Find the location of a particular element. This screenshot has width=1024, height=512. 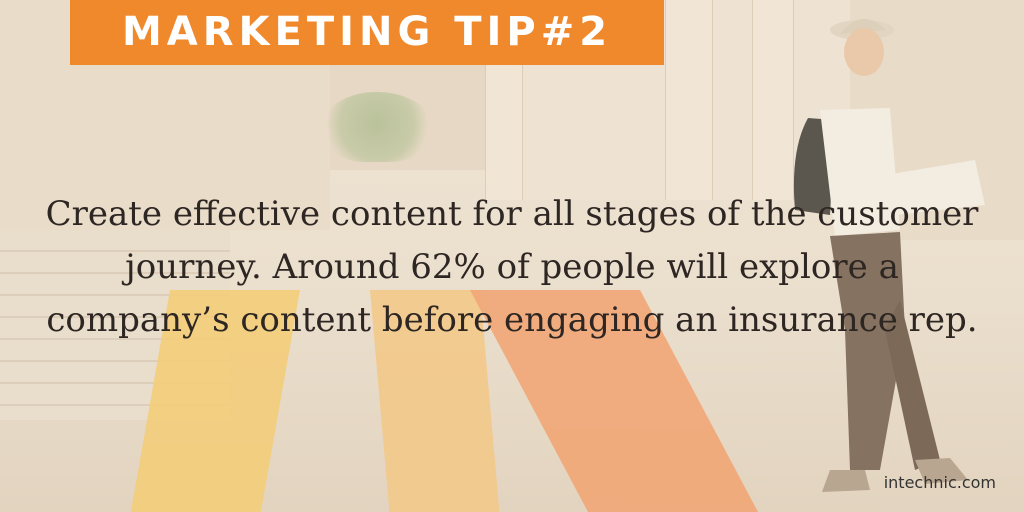

tip-badge: MARKETING TIP#2 is located at coordinates (367, 32).